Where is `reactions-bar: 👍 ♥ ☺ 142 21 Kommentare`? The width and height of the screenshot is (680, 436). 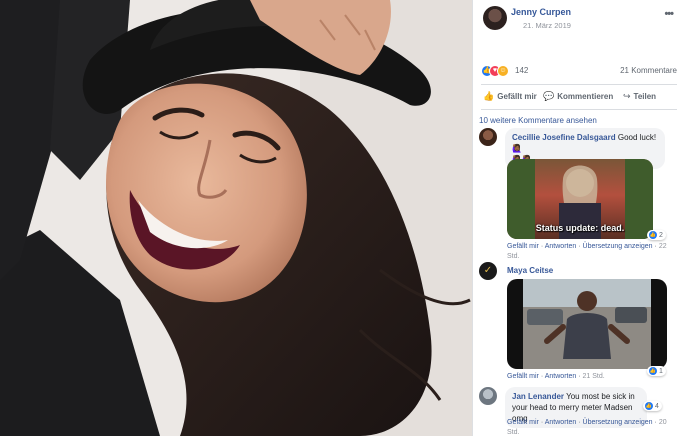 reactions-bar: 👍 ♥ ☺ 142 21 Kommentare is located at coordinates (579, 72).